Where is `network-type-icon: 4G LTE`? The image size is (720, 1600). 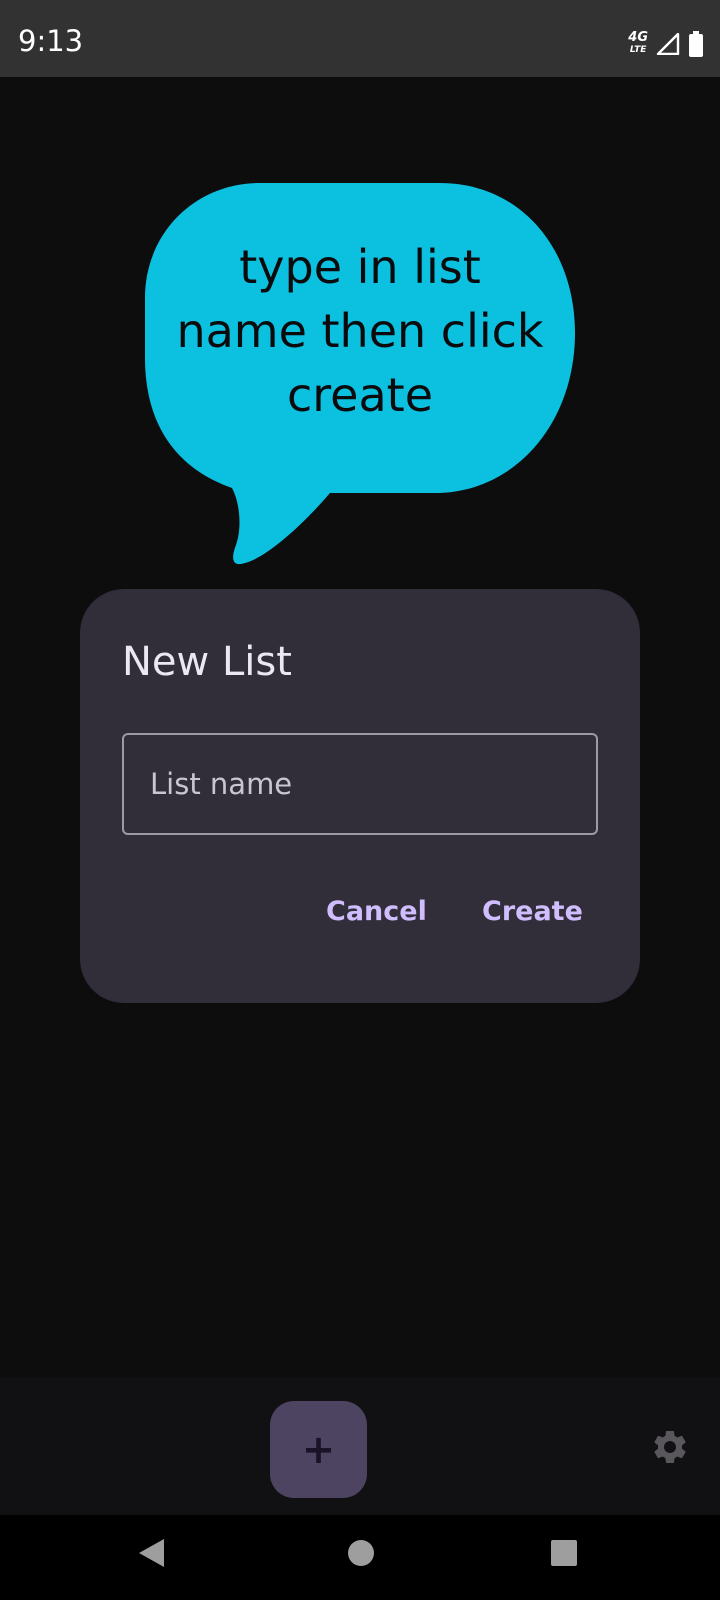 network-type-icon: 4G LTE is located at coordinates (638, 43).